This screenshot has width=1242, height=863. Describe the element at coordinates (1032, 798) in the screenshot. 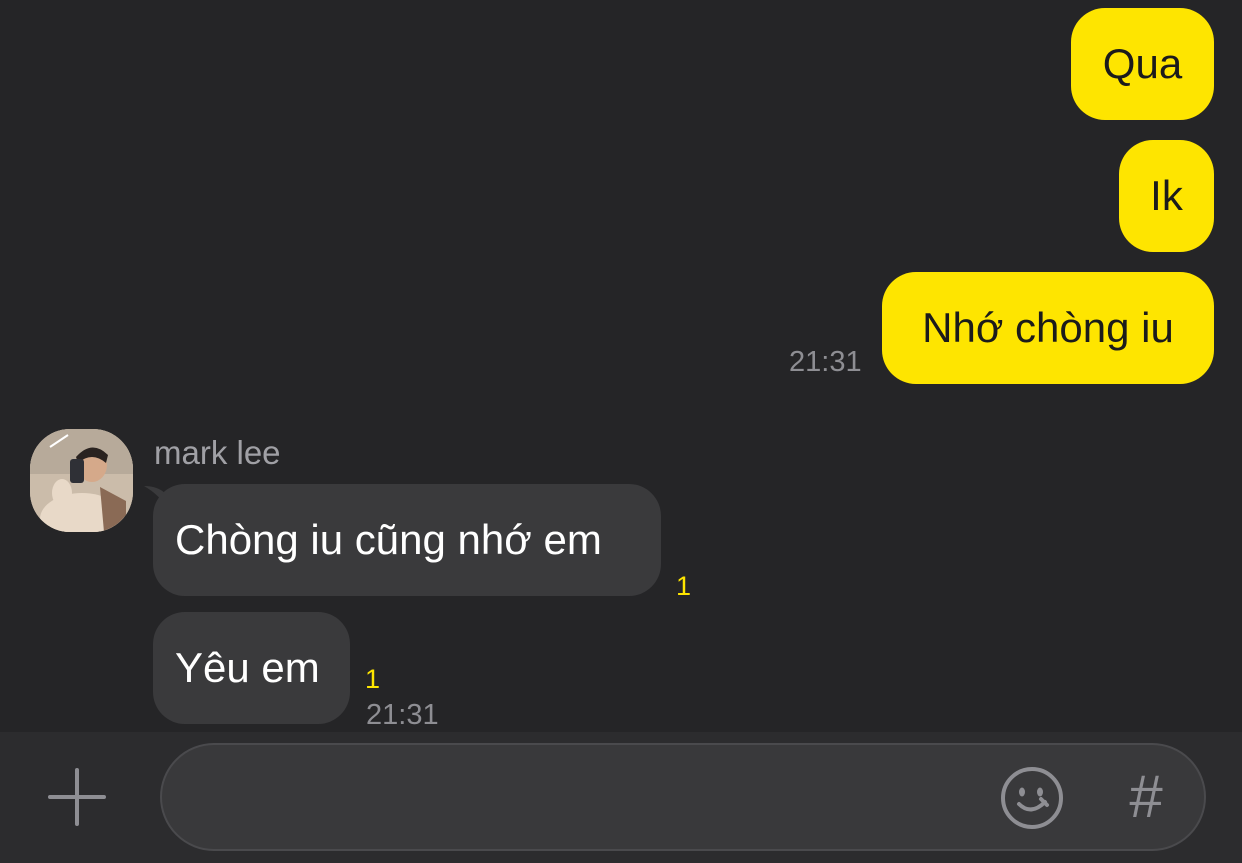

I see `emoji-icon` at that location.